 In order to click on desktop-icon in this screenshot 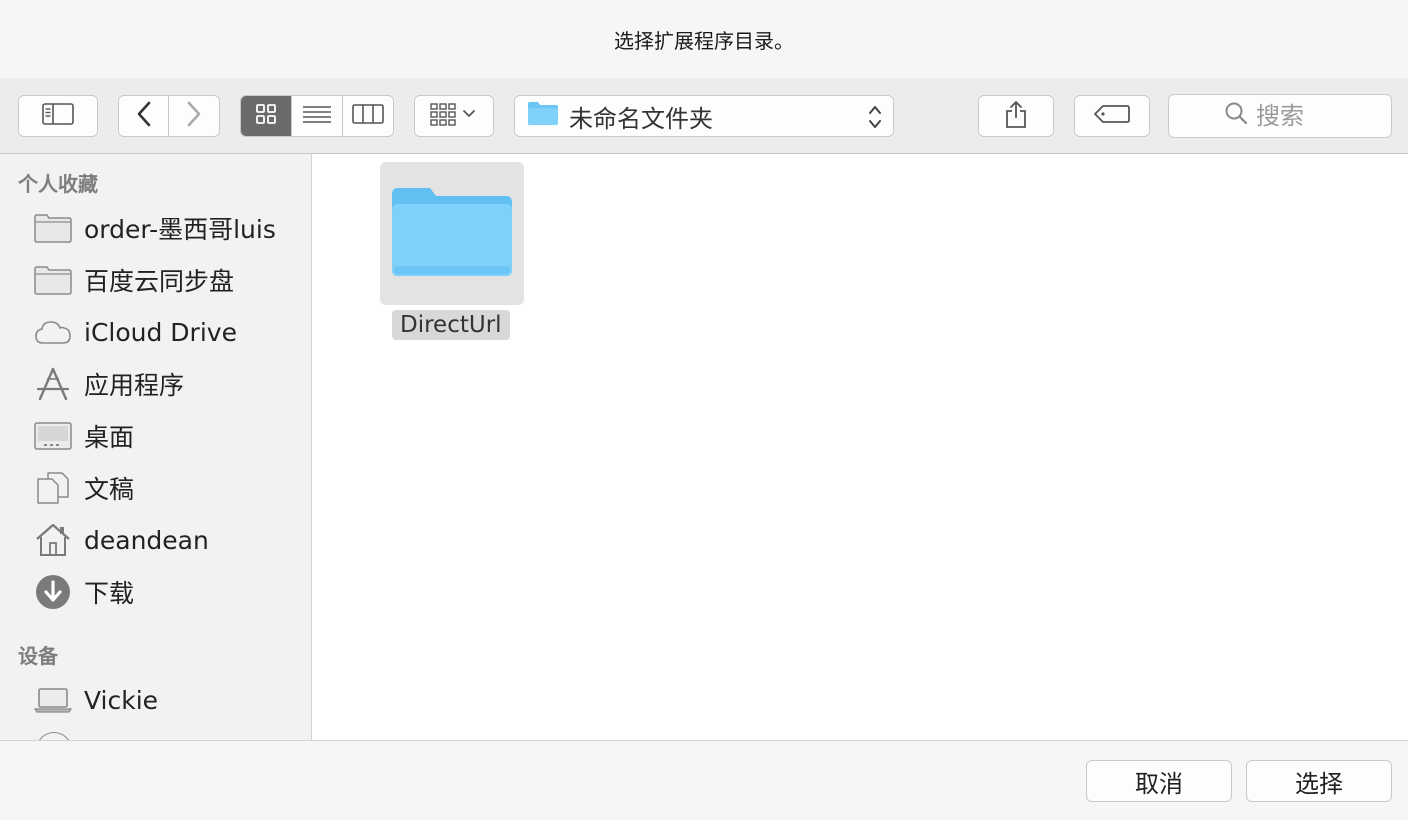, I will do `click(53, 436)`.